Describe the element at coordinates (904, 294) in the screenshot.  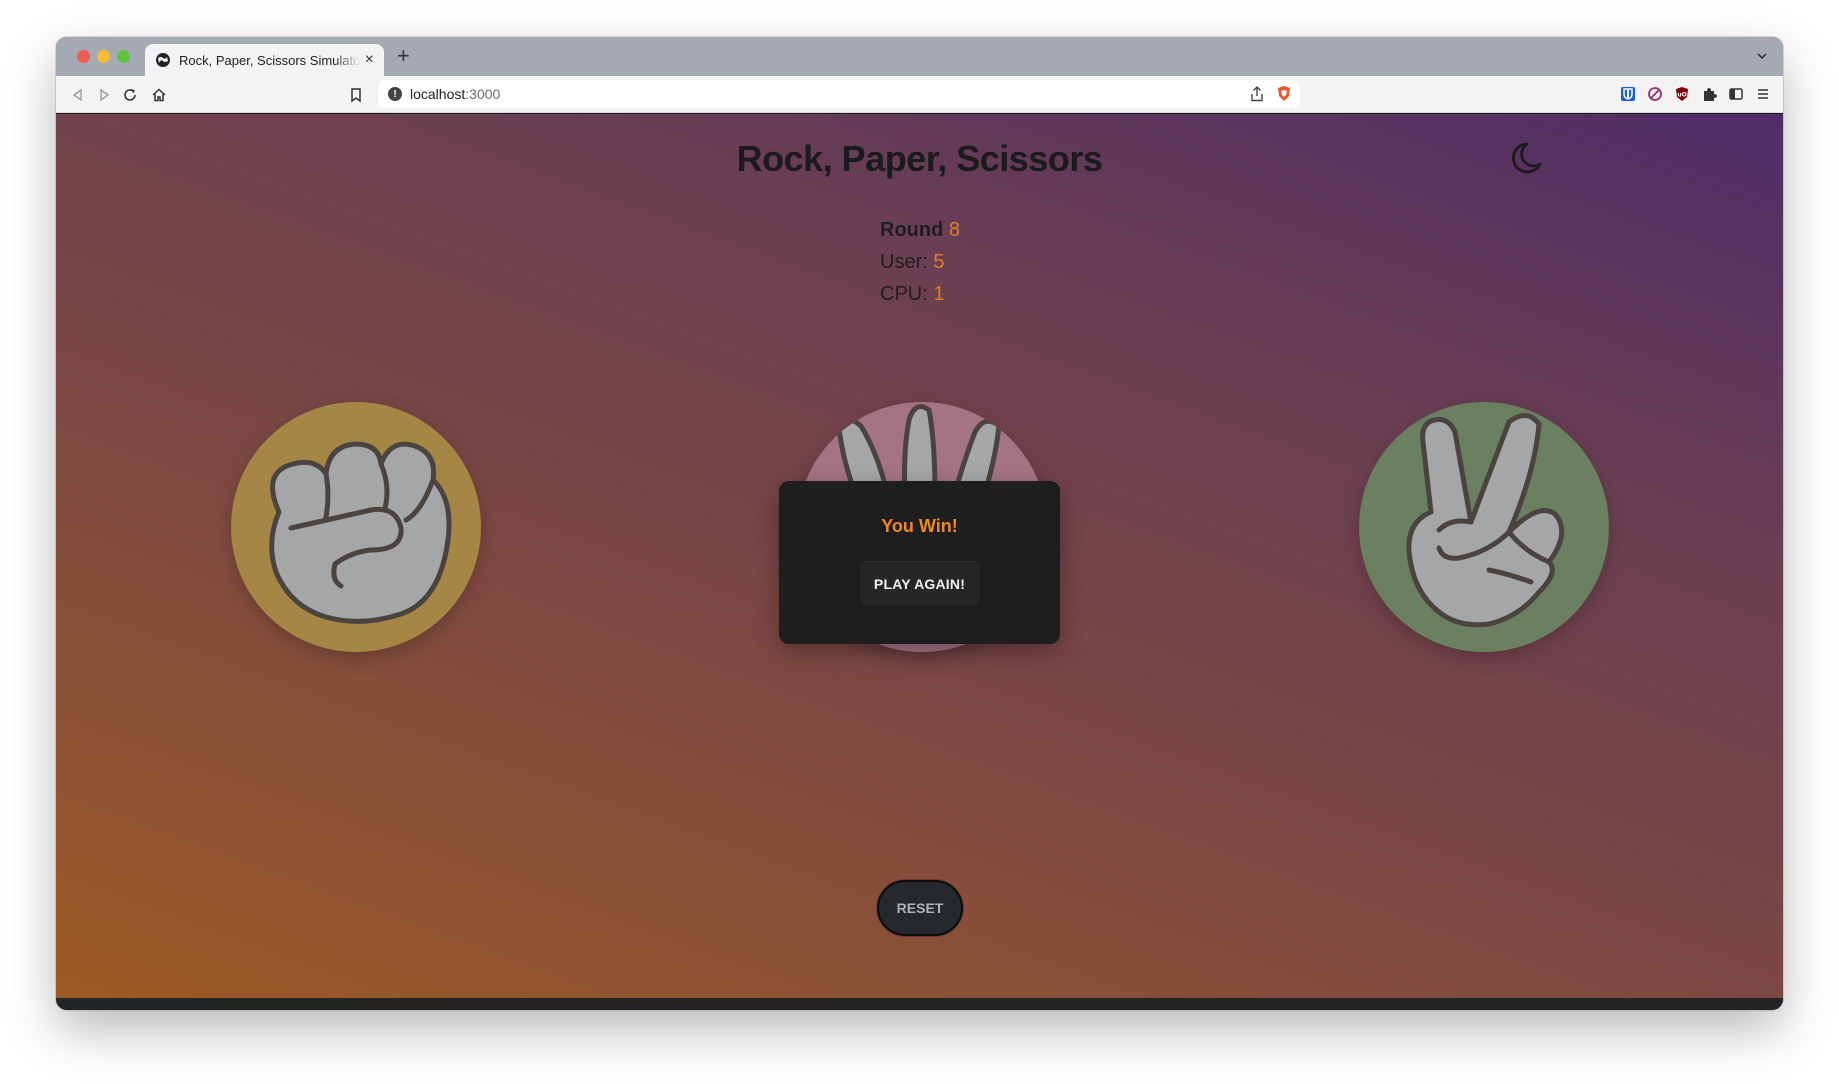
I see `cpu-label: CPU:` at that location.